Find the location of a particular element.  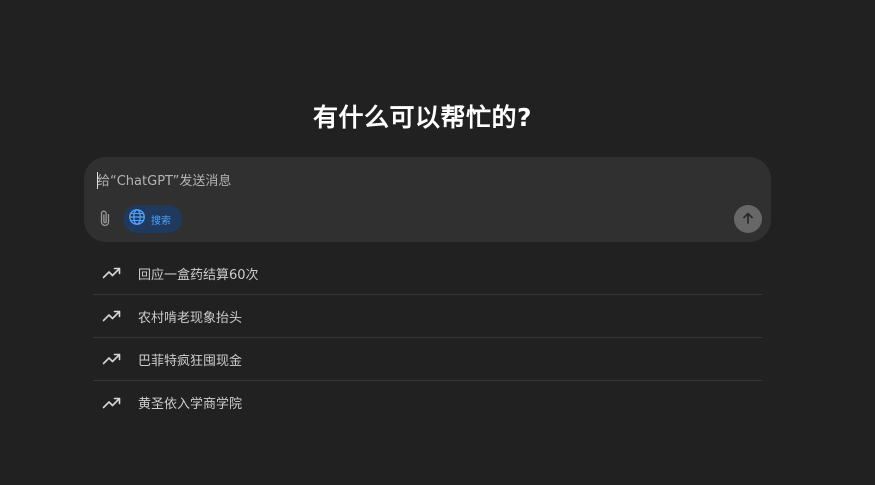

suggestion-item: 回应一盒药结算60次 is located at coordinates (427, 273).